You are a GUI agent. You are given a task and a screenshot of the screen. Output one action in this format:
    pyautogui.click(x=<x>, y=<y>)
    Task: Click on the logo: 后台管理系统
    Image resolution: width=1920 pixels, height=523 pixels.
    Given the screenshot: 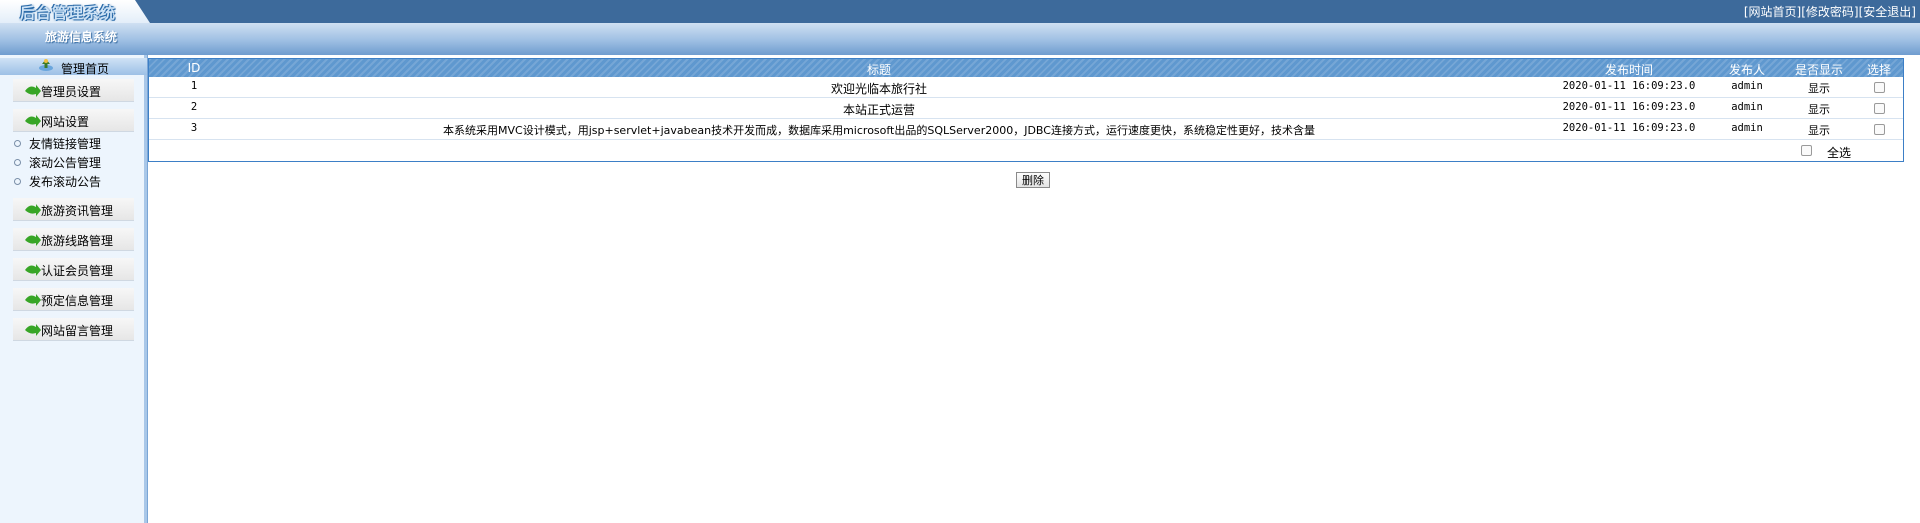 What is the action you would take?
    pyautogui.click(x=68, y=13)
    